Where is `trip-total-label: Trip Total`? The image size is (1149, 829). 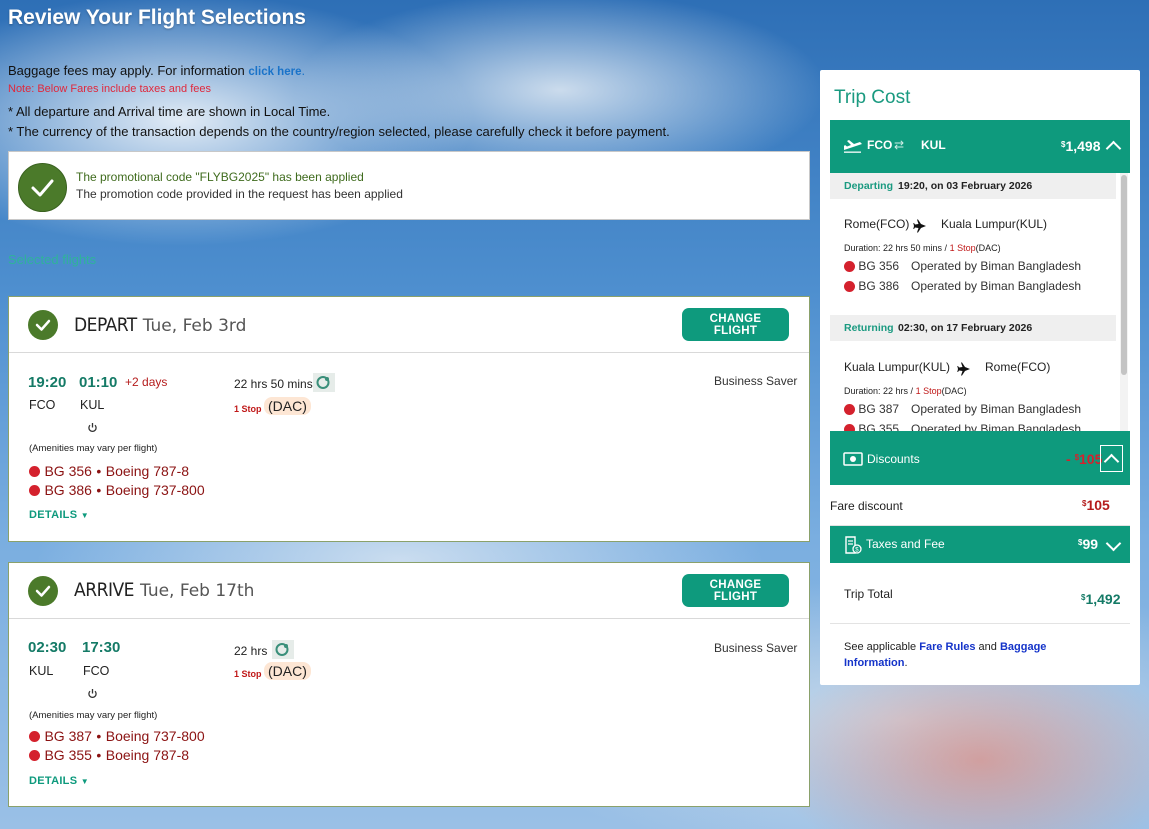 trip-total-label: Trip Total is located at coordinates (868, 594).